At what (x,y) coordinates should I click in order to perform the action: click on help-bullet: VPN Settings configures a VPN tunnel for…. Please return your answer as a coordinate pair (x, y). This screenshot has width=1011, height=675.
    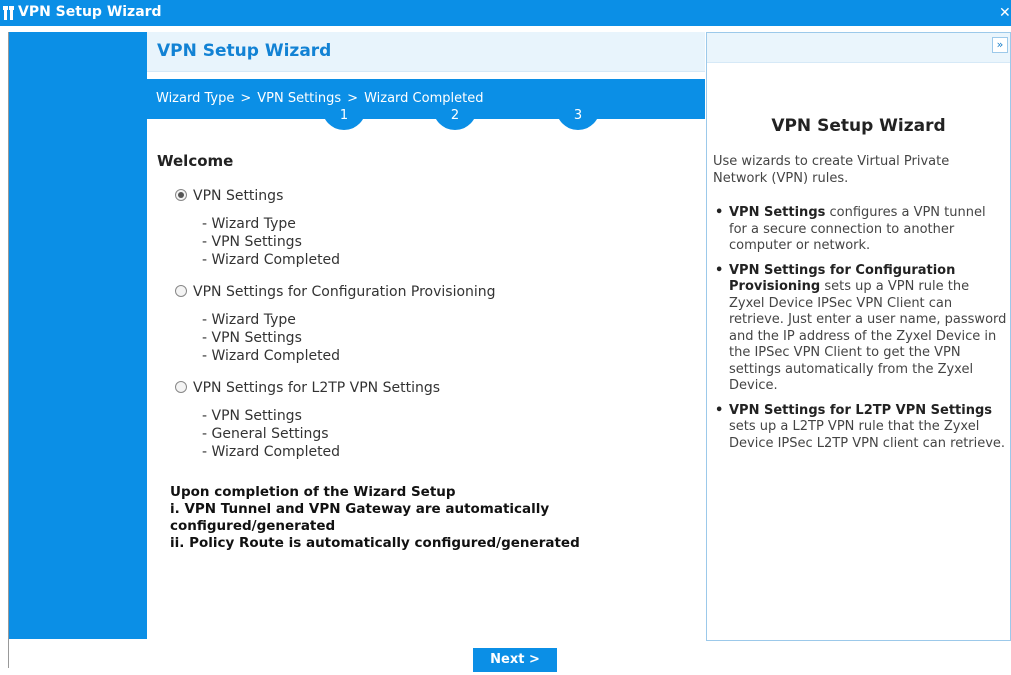
    Looking at the image, I should click on (860, 230).